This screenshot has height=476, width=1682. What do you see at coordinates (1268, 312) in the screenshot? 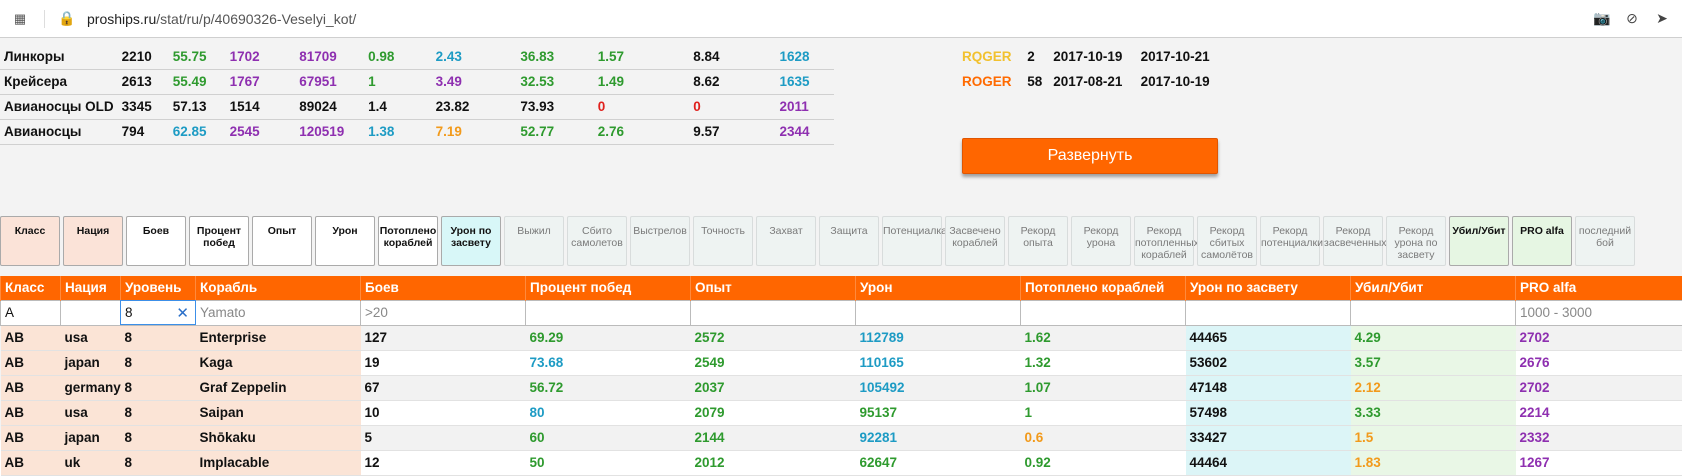
I see `spot-damage-filter-input` at bounding box center [1268, 312].